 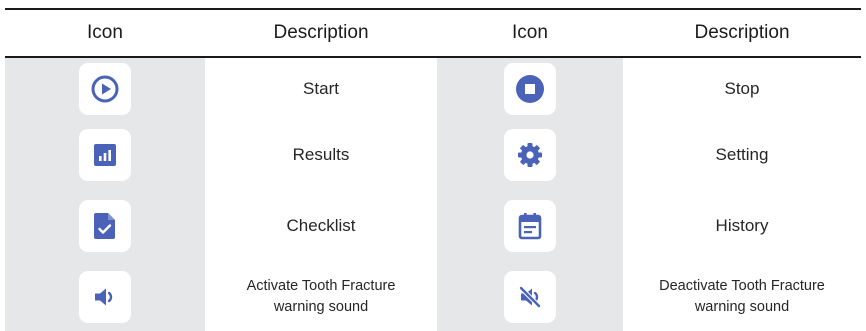 I want to click on description-activate-sound: Activate Tooth Fracture warning sound, so click(x=321, y=296).